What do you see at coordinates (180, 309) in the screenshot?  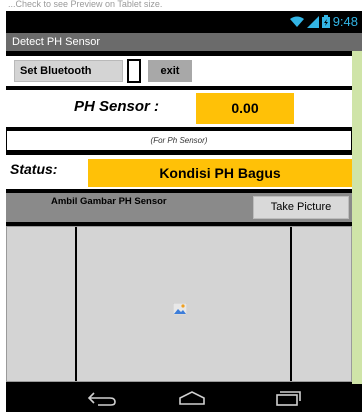 I see `image-placeholder-icon` at bounding box center [180, 309].